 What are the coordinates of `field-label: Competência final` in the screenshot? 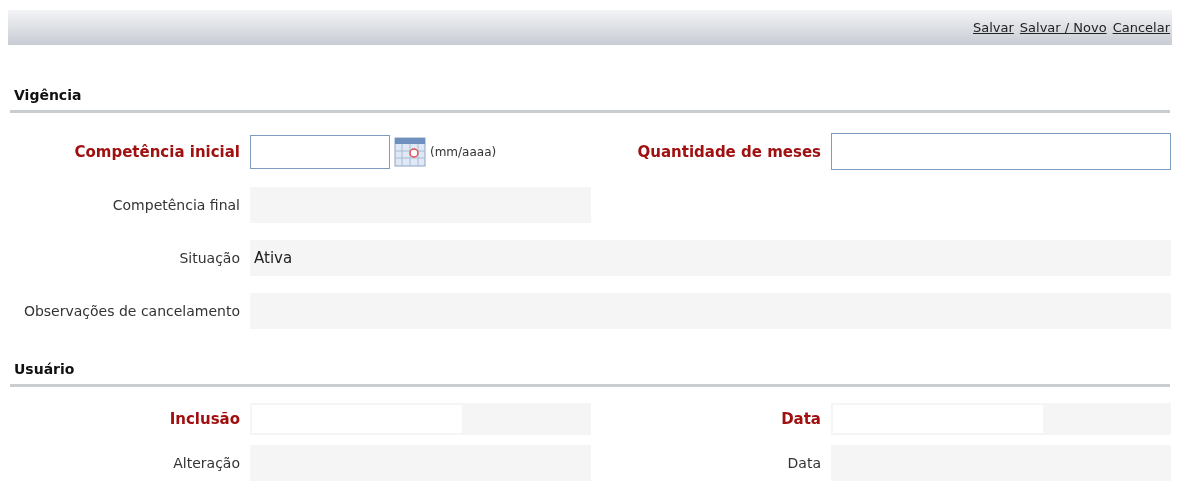 It's located at (176, 205).